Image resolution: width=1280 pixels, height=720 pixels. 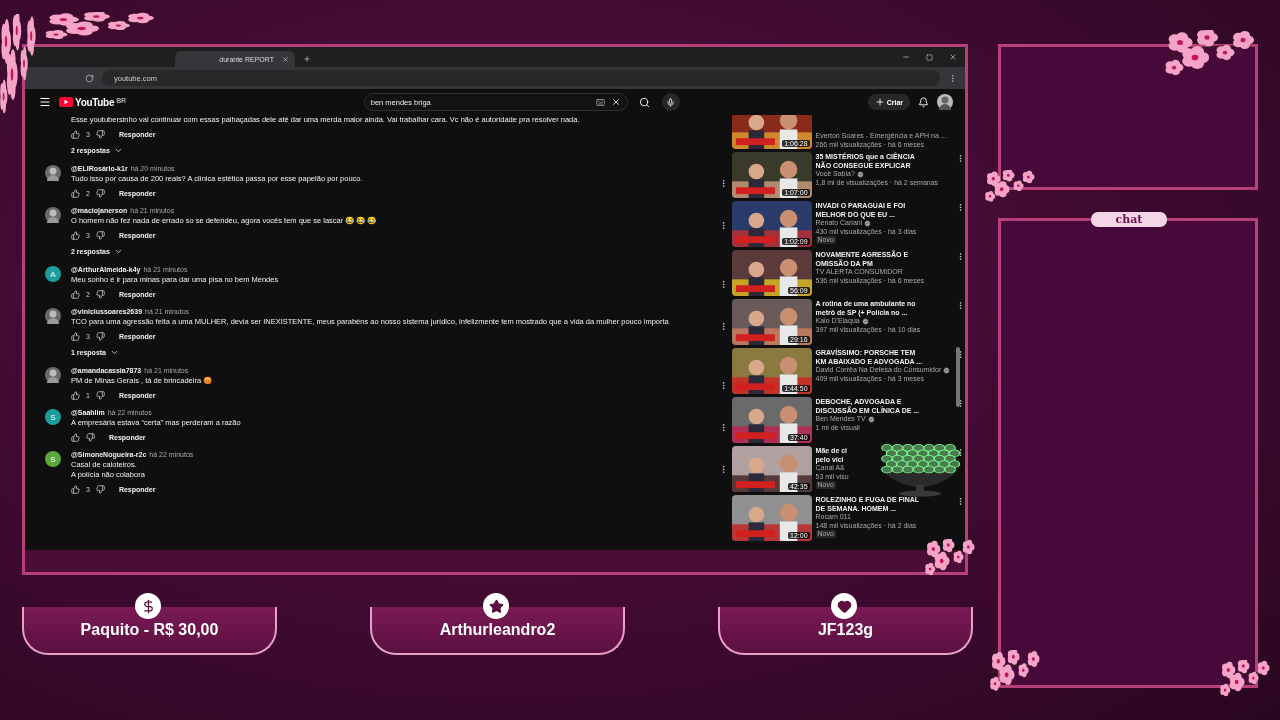 I want to click on new-tab-icon, so click(x=307, y=59).